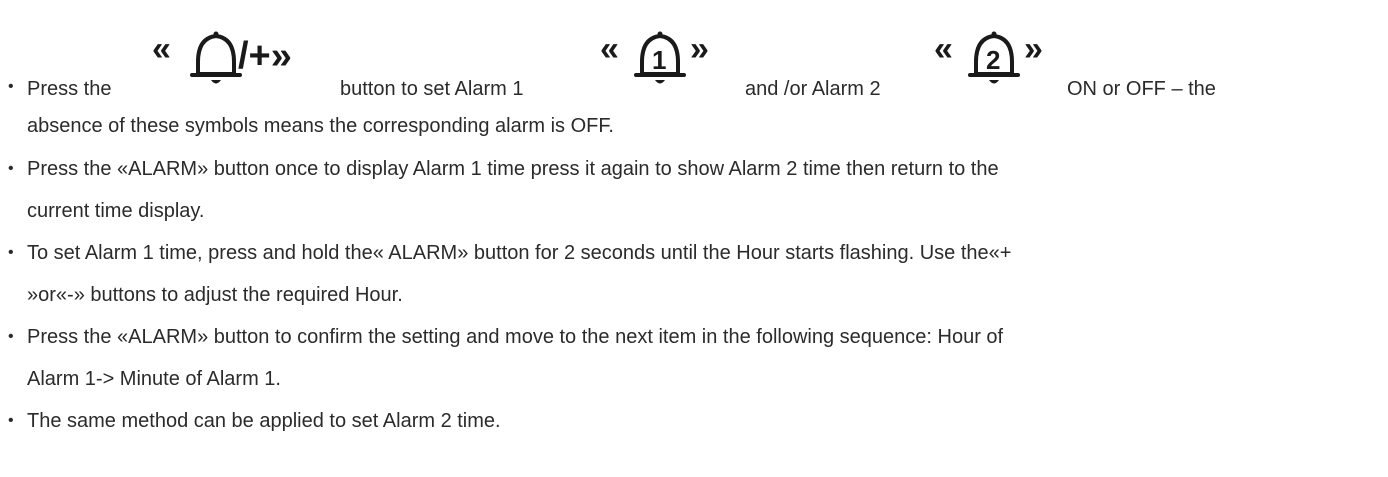 This screenshot has height=477, width=1388. Describe the element at coordinates (659, 60) in the screenshot. I see `svg-text: 1` at that location.